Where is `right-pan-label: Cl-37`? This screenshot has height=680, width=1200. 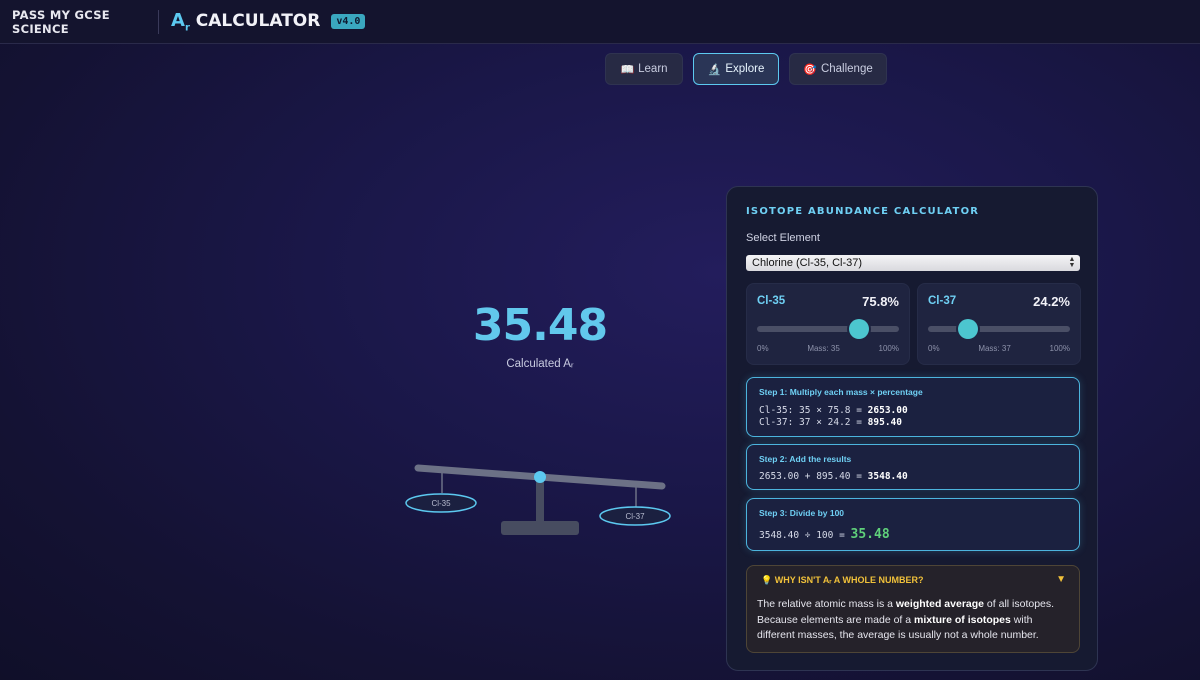 right-pan-label: Cl-37 is located at coordinates (635, 516).